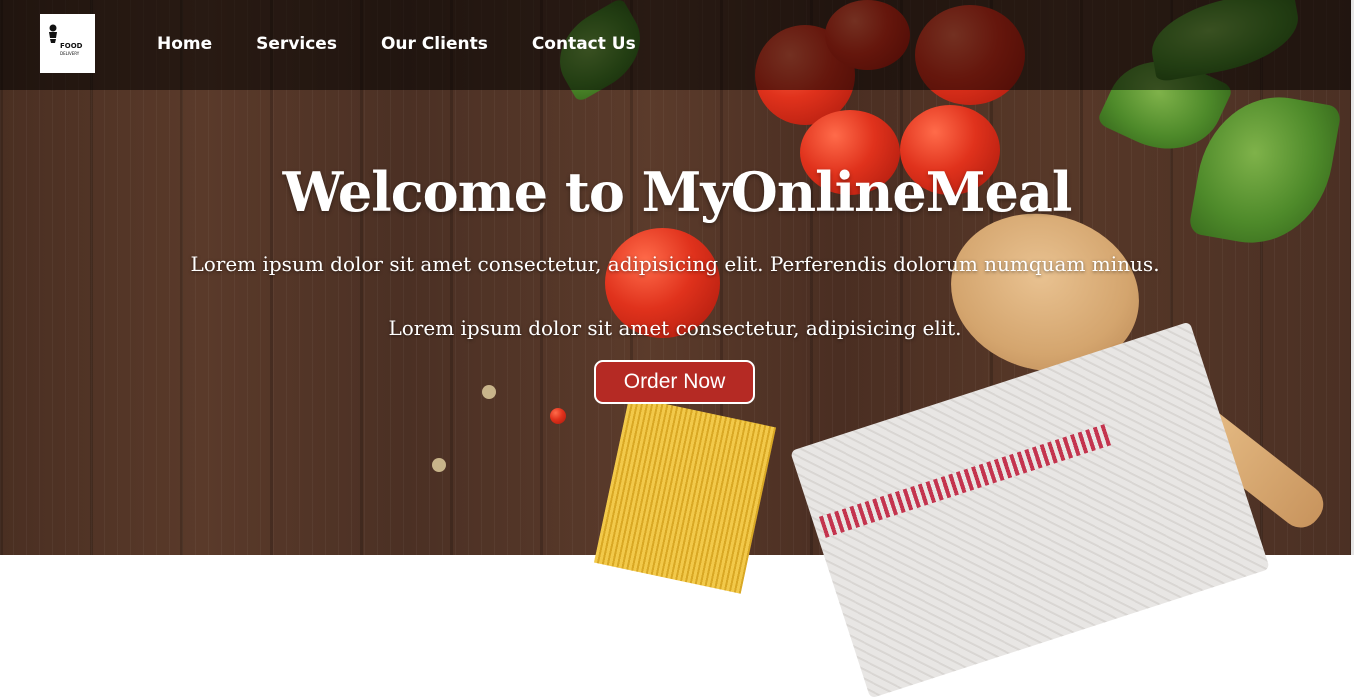  What do you see at coordinates (296, 44) in the screenshot?
I see `nav-link-services: Services` at bounding box center [296, 44].